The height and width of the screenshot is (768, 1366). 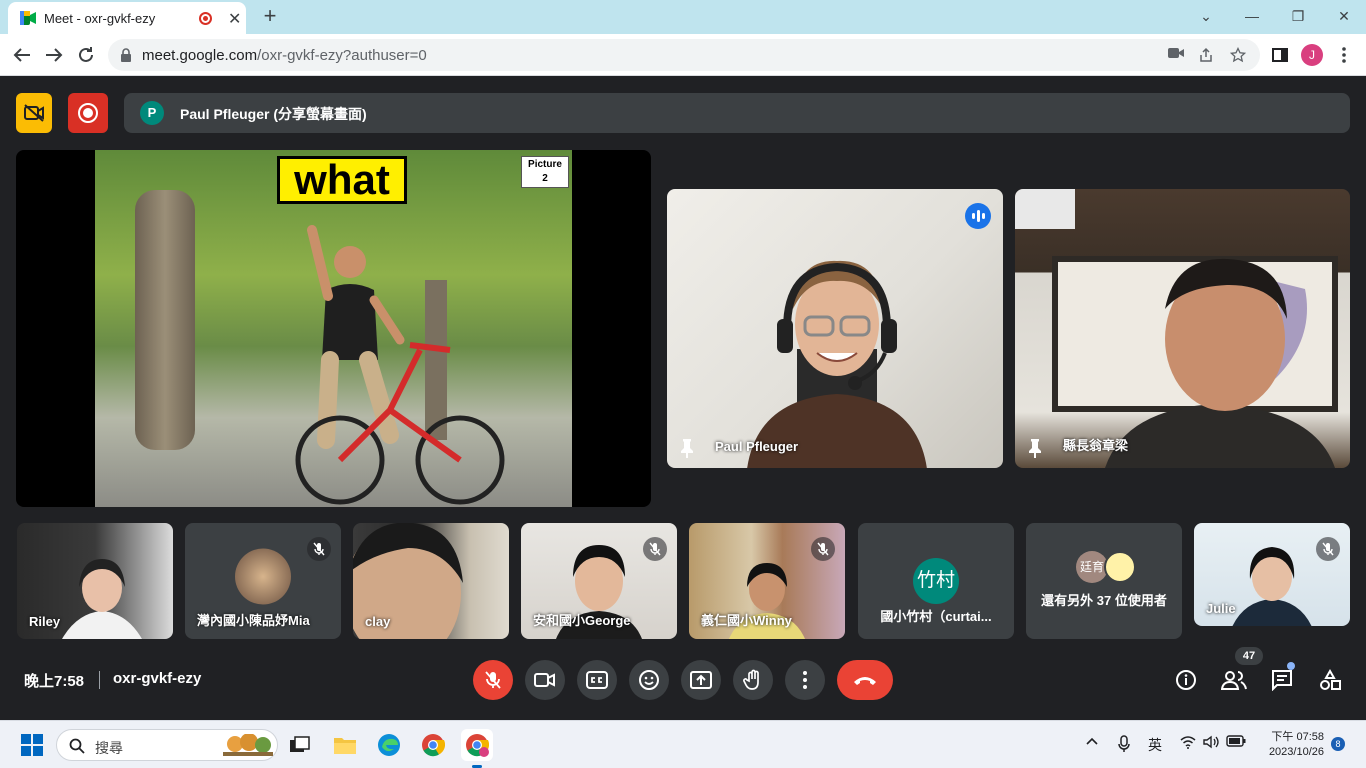 I want to click on microphone-button, so click(x=493, y=680).